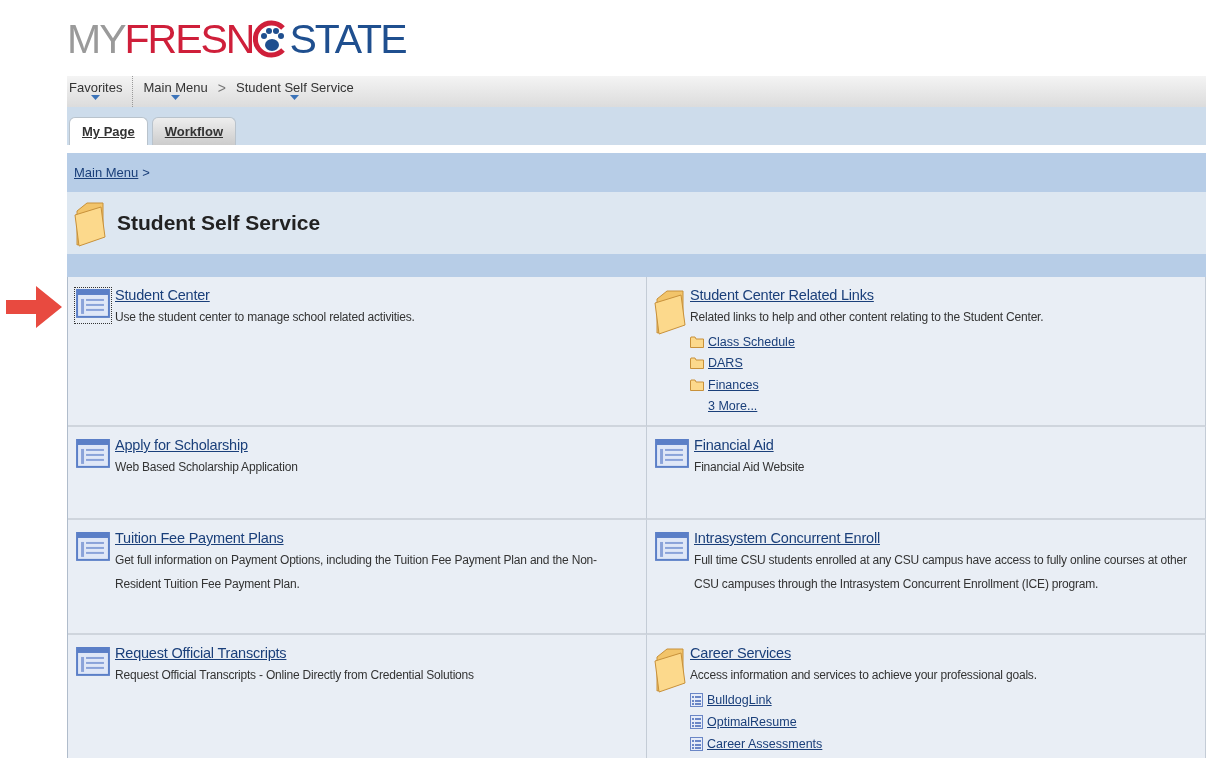 This screenshot has width=1206, height=758. What do you see at coordinates (863, 675) in the screenshot?
I see `description: Access information and services to achieve your professional goals.` at bounding box center [863, 675].